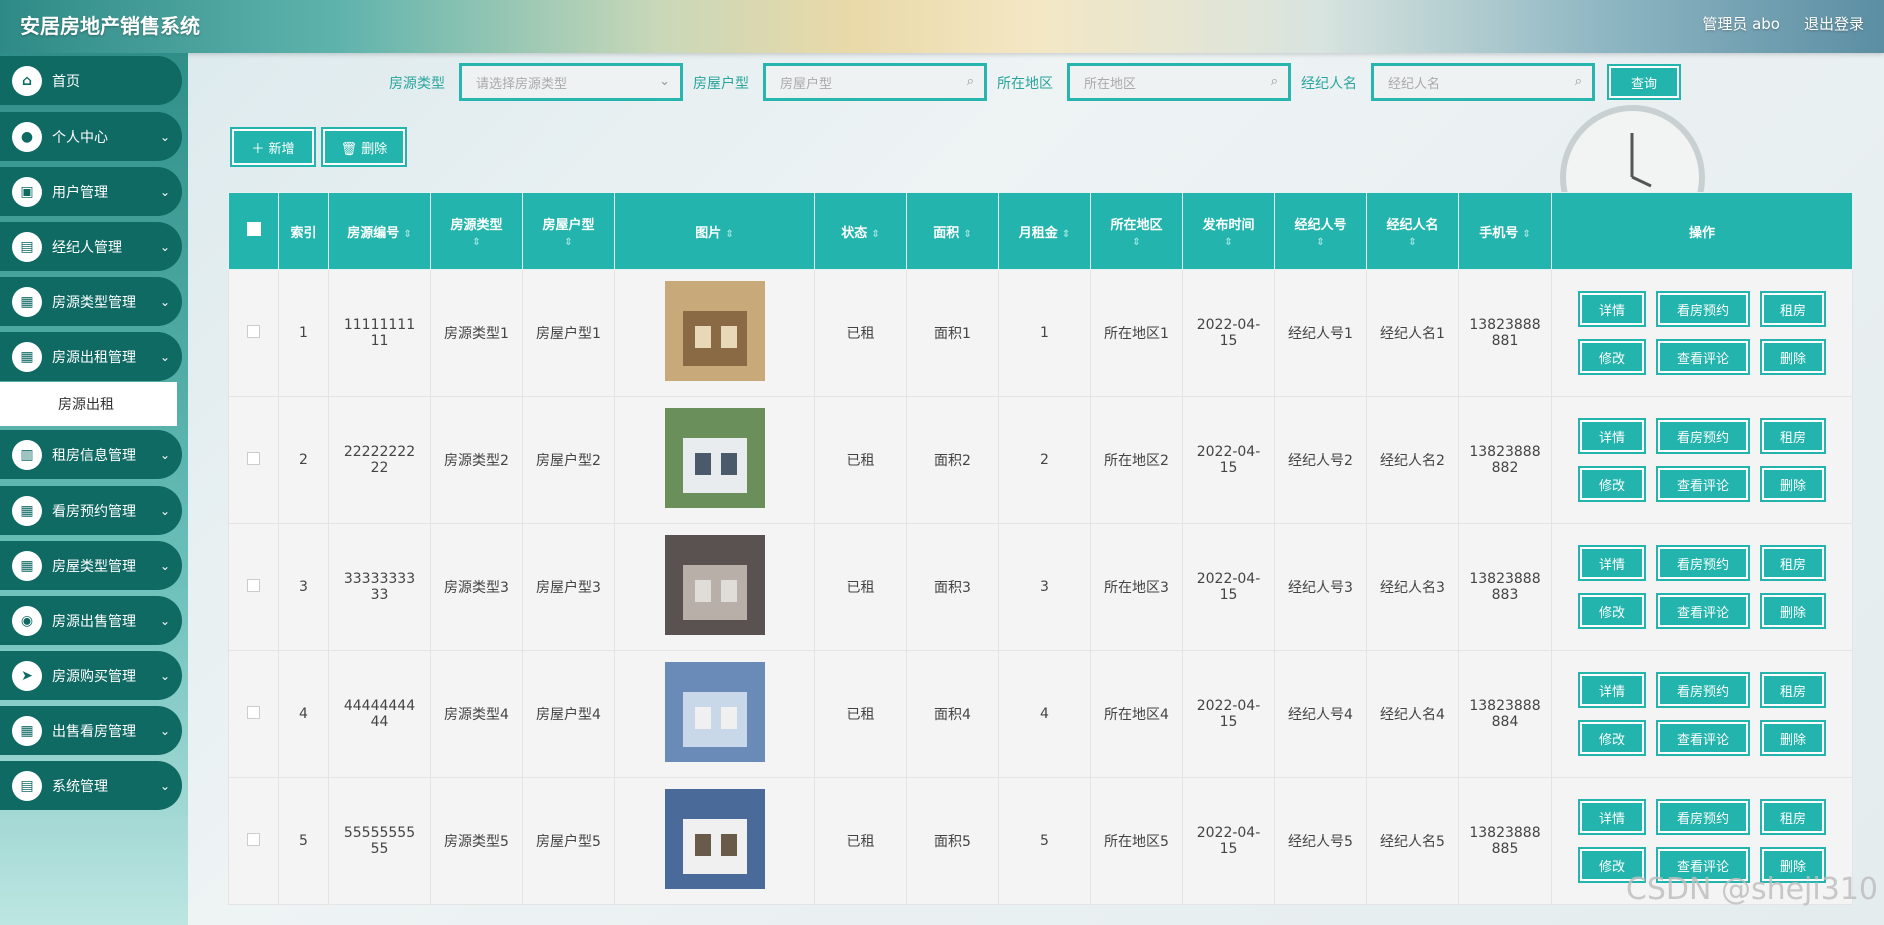  What do you see at coordinates (91, 565) in the screenshot?
I see `sidebar-item-8: ▦ 房屋类型管理 ⌄` at bounding box center [91, 565].